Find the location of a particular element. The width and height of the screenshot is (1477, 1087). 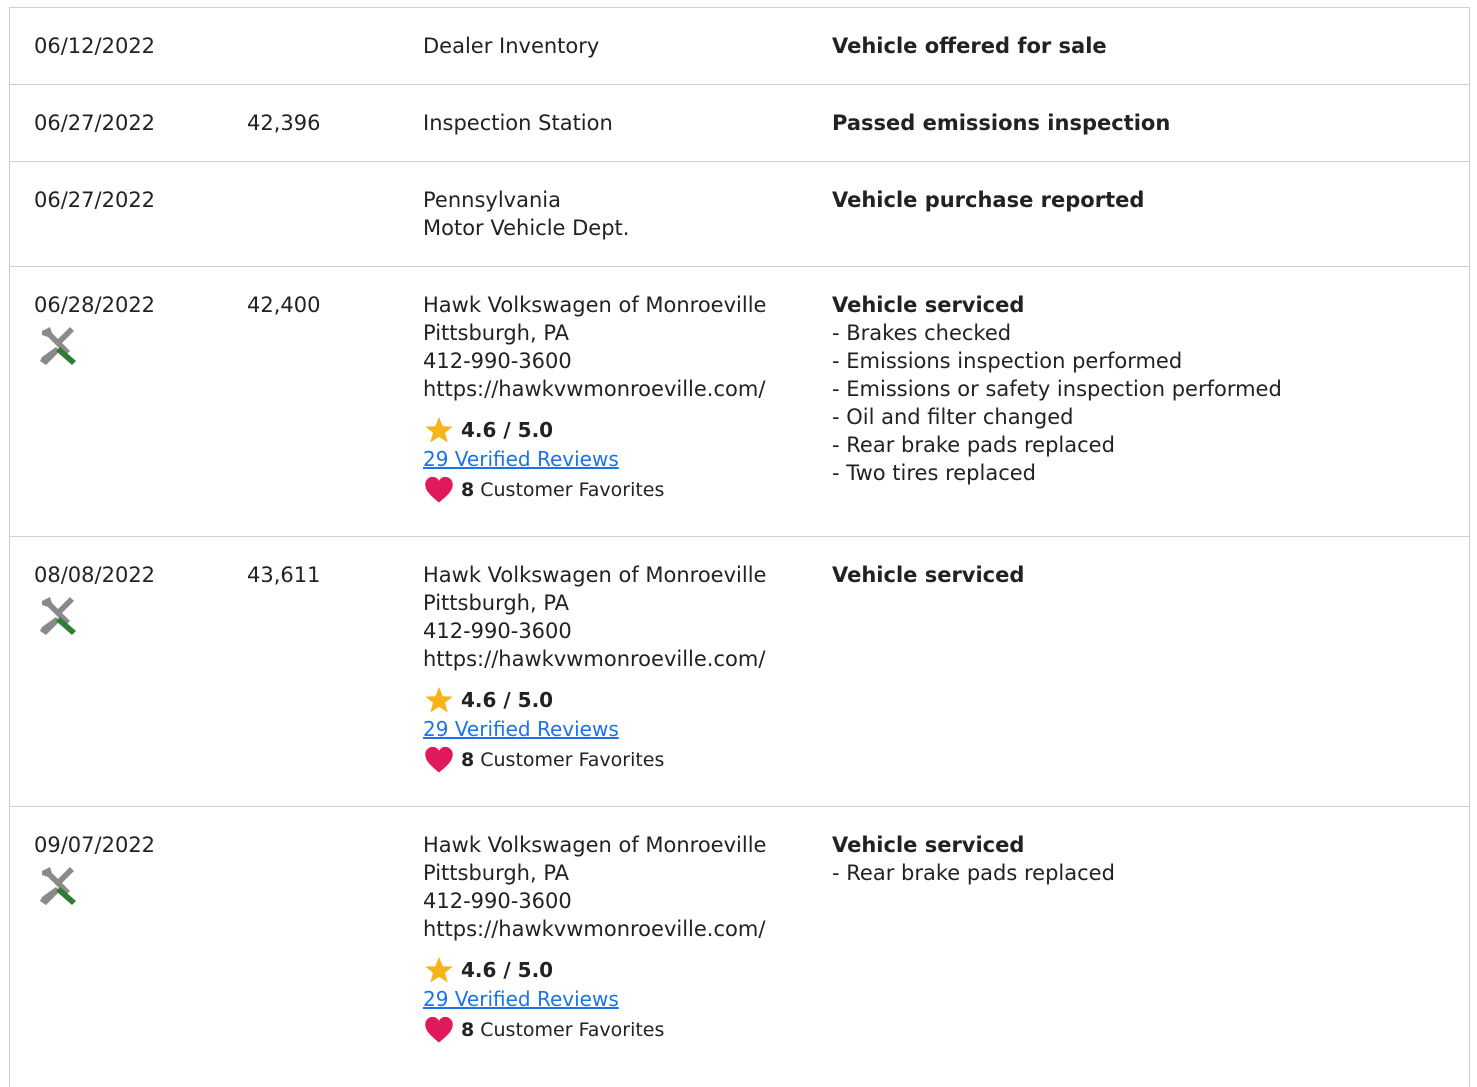

record-source: Inspection Station is located at coordinates (518, 123).